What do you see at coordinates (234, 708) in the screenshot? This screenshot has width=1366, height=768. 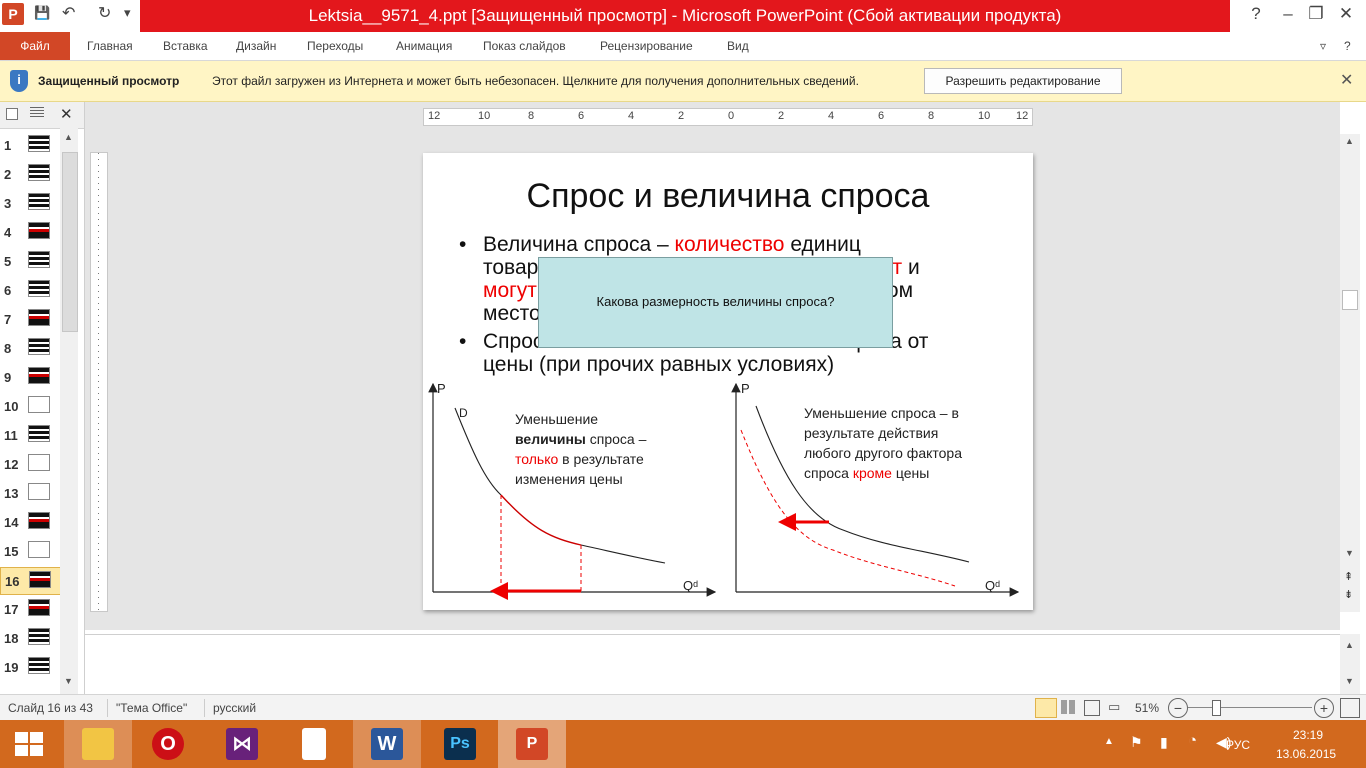 I see `language-indicator: русский` at bounding box center [234, 708].